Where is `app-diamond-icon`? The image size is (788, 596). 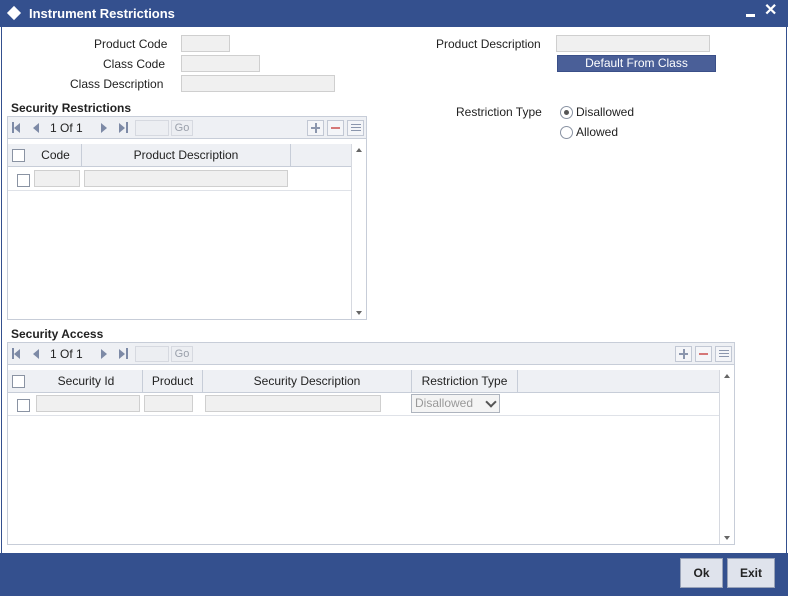
app-diamond-icon is located at coordinates (14, 13).